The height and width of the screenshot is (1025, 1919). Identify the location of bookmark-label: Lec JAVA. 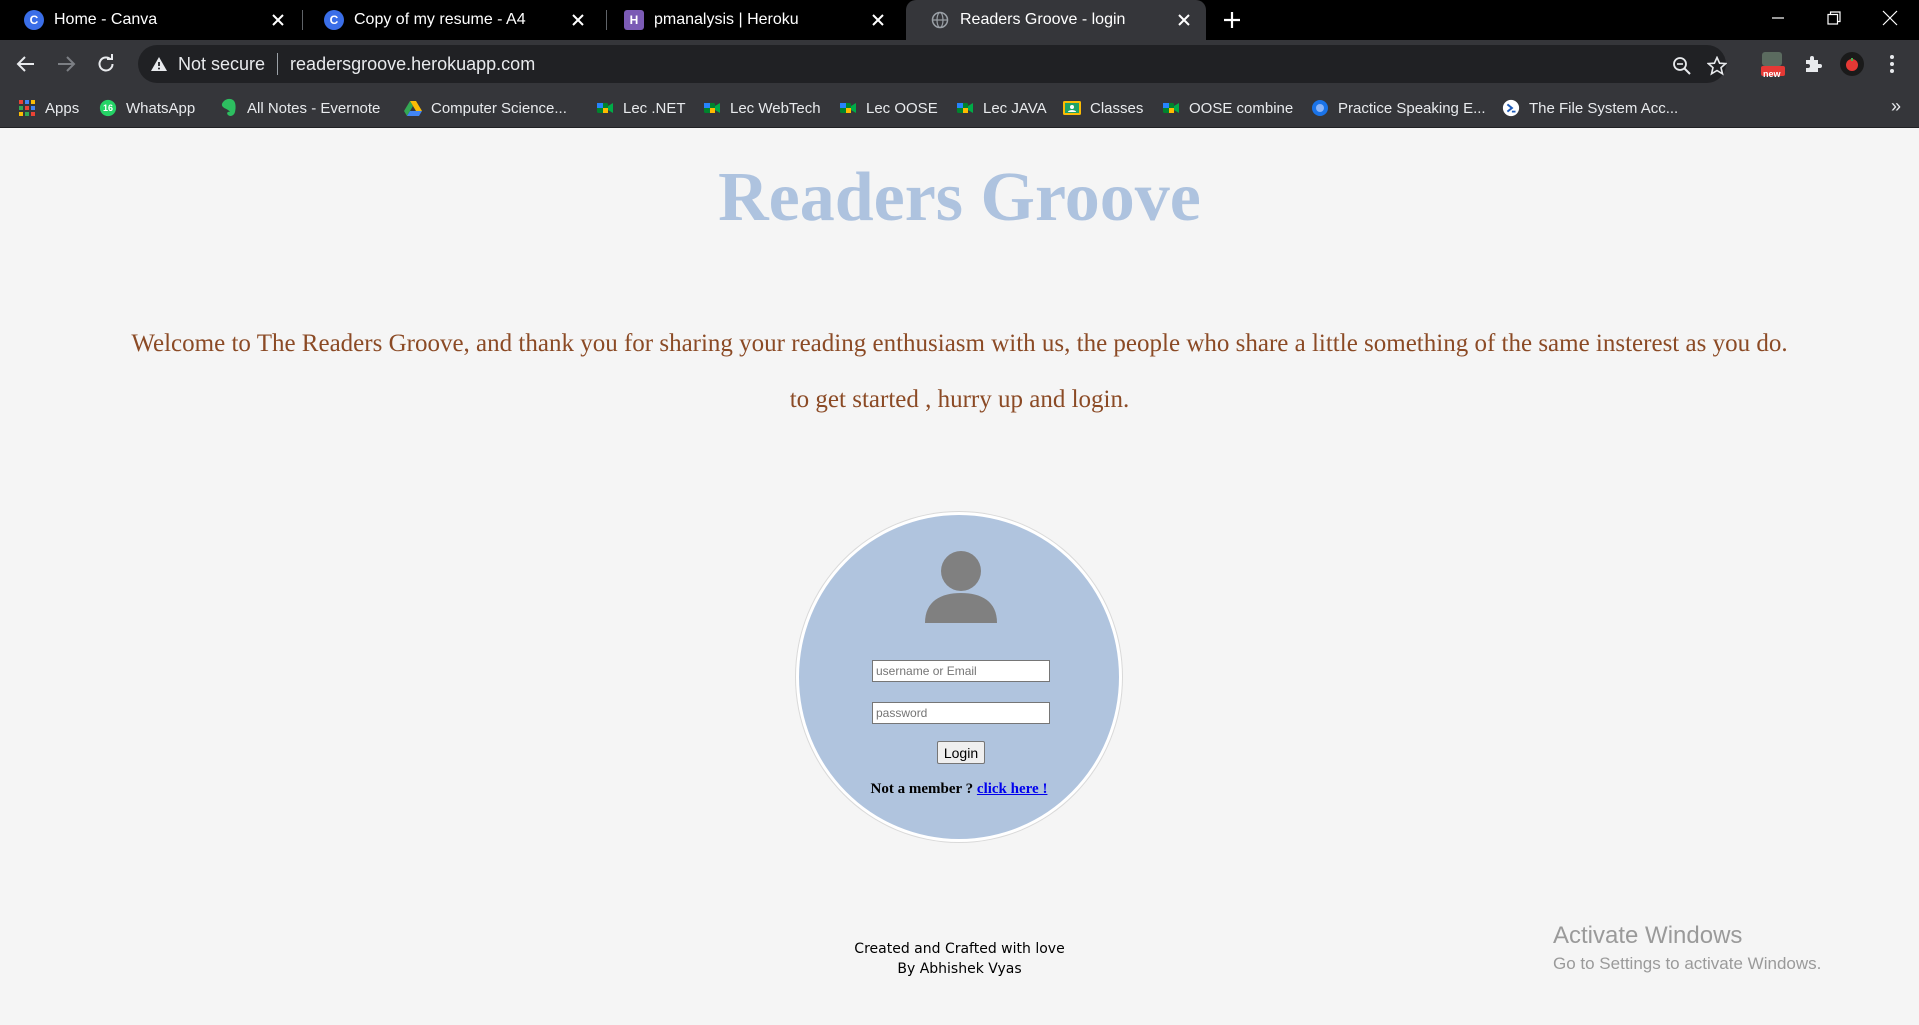
(1015, 108).